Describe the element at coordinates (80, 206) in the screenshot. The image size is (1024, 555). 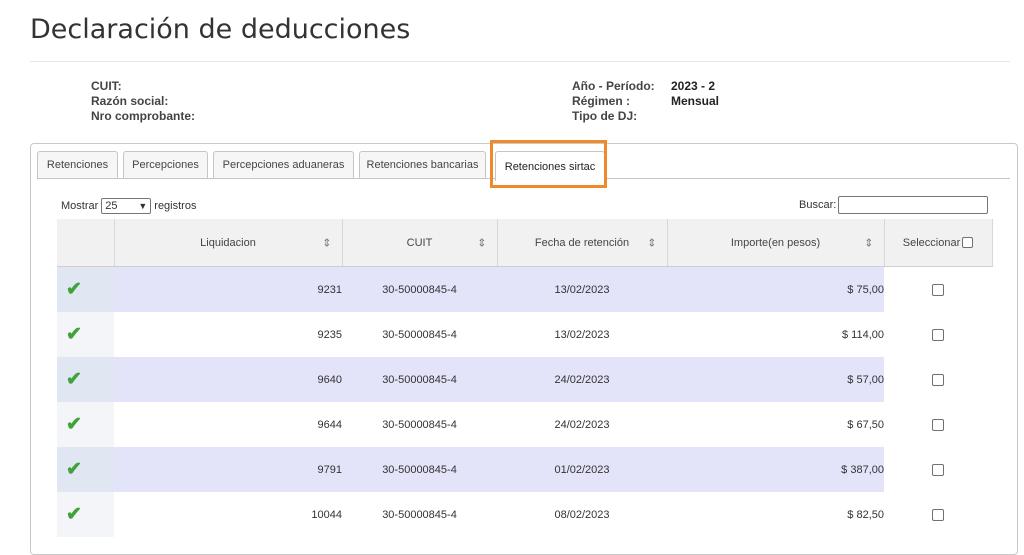
I see `show-label: Mostrar` at that location.